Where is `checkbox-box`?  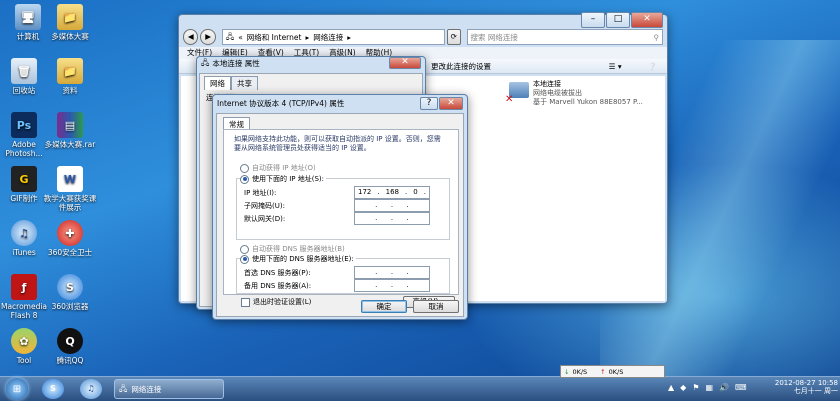
checkbox-box is located at coordinates (245, 302).